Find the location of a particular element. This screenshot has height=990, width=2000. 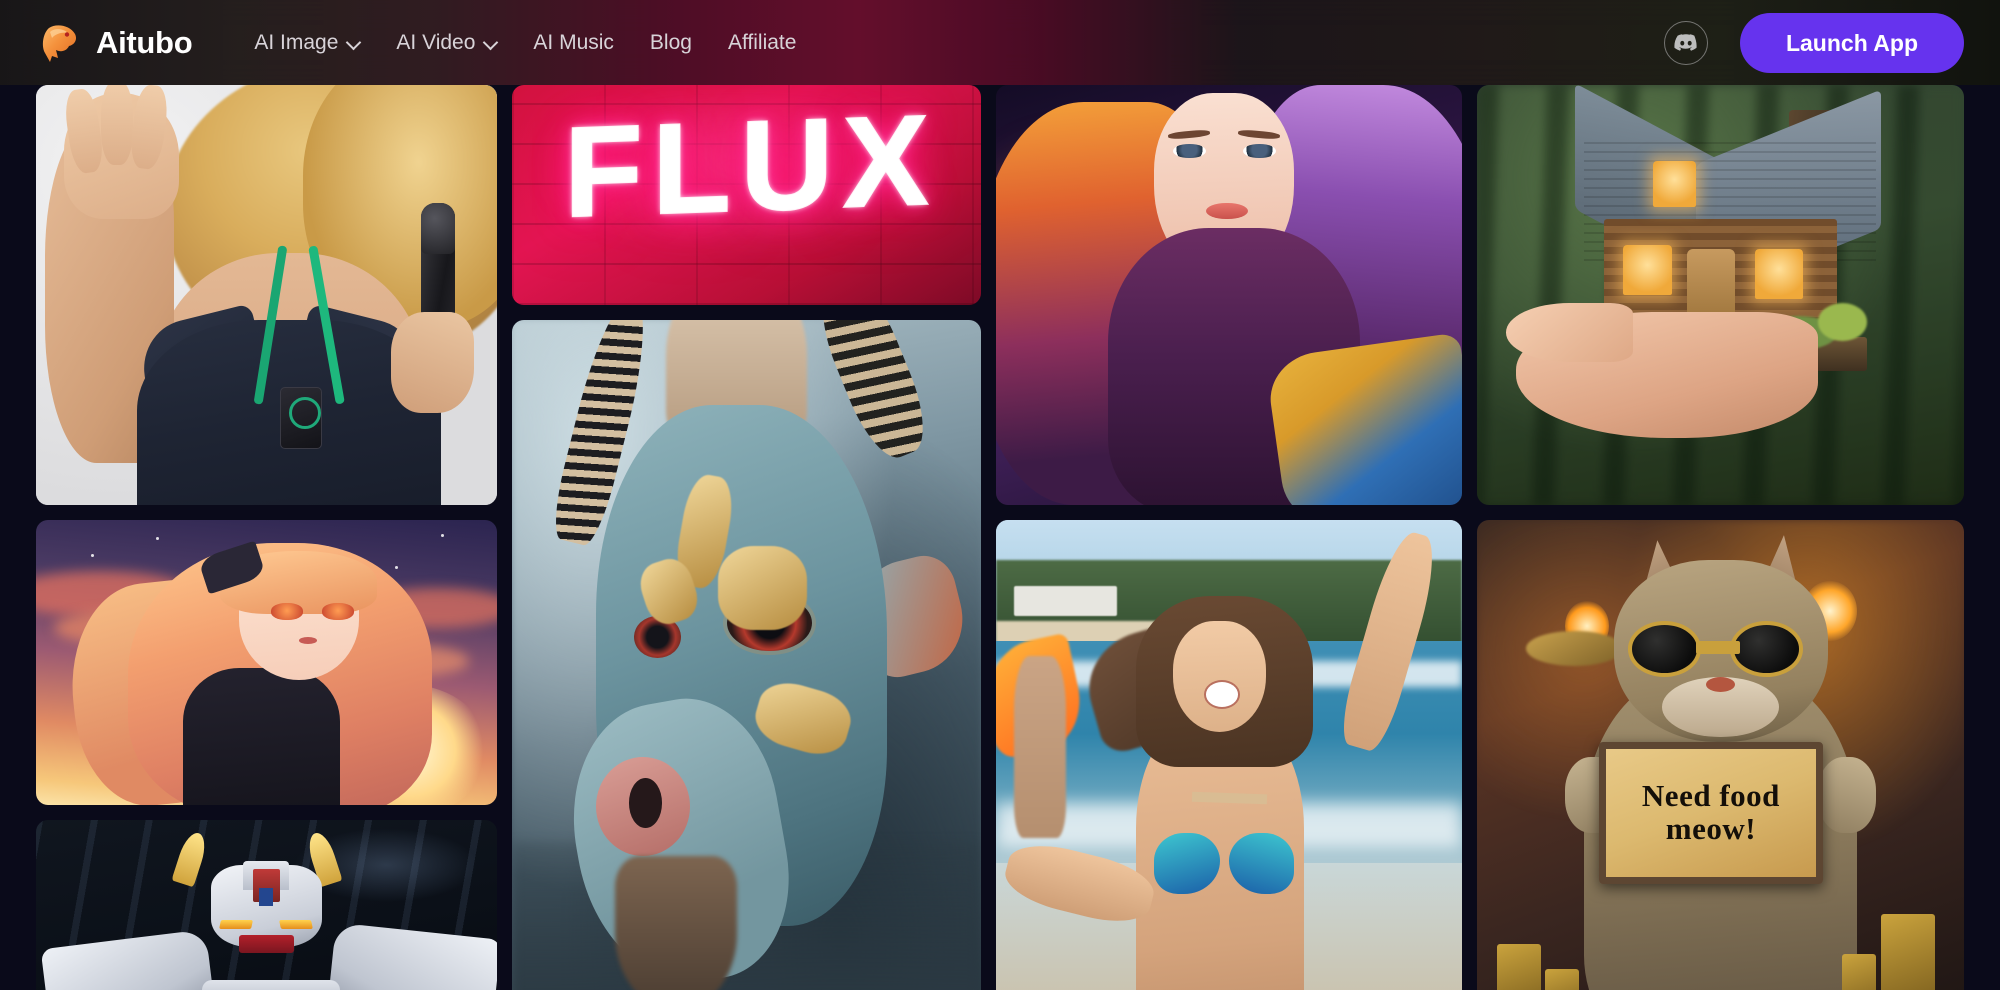

gallery-tile-steampunk-cat: Need food meow! is located at coordinates (1720, 755).